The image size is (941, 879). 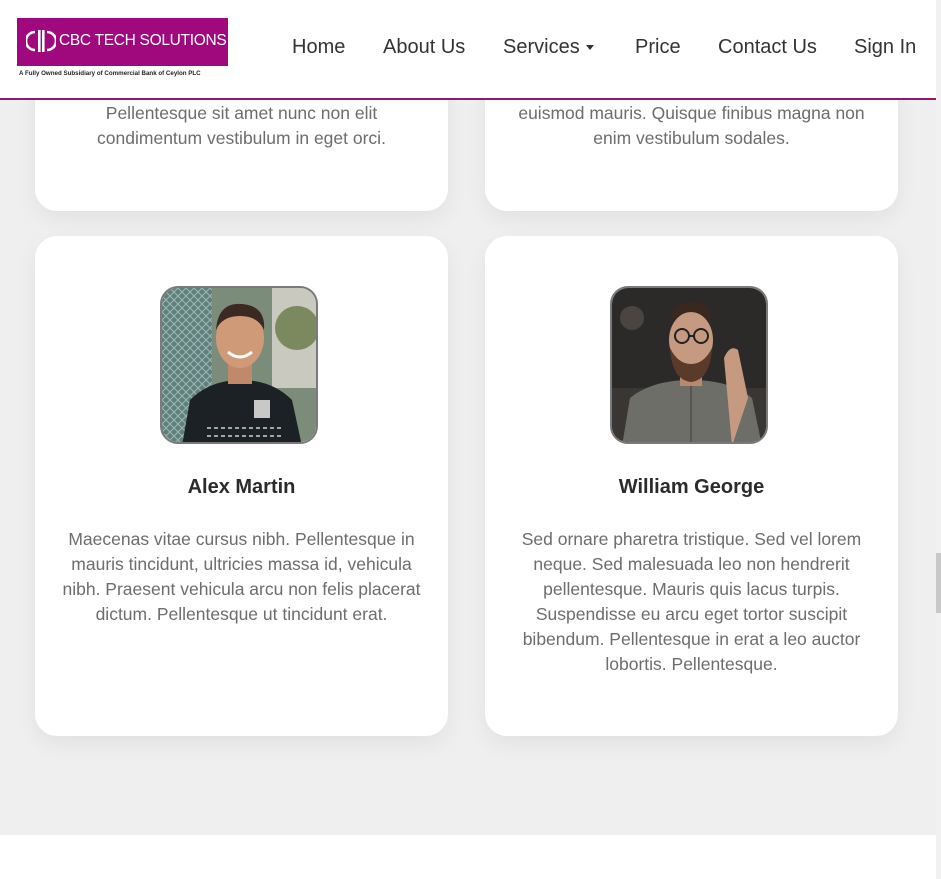 I want to click on person-name: Alex Martin, so click(x=241, y=487).